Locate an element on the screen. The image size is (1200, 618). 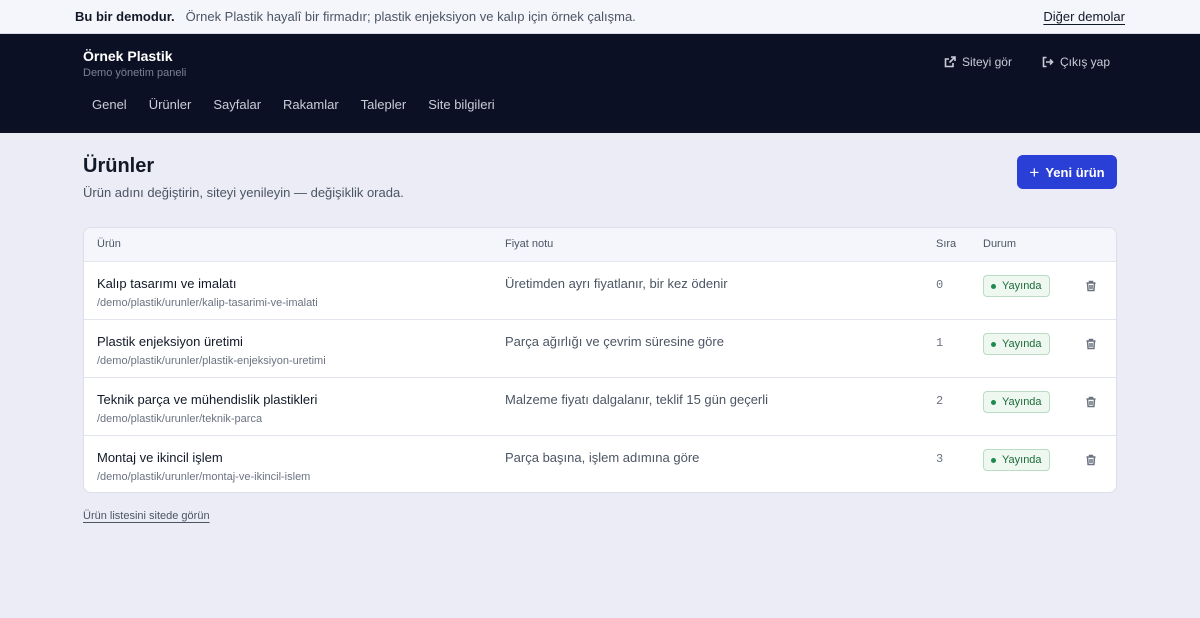
column-header-product: Ürün is located at coordinates (109, 244).